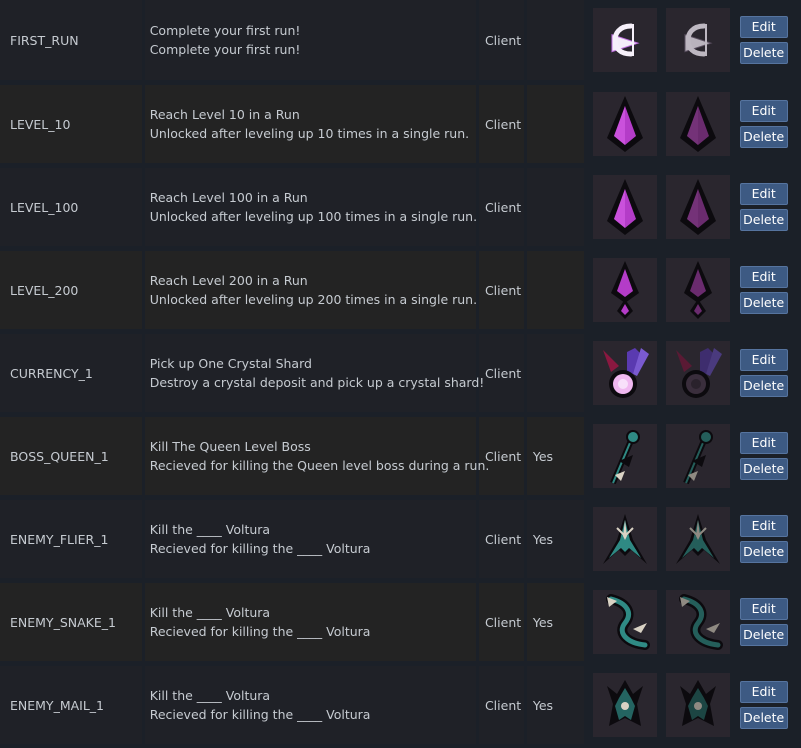  What do you see at coordinates (228, 197) in the screenshot?
I see `display-name: Reach Level 100 in a Run` at bounding box center [228, 197].